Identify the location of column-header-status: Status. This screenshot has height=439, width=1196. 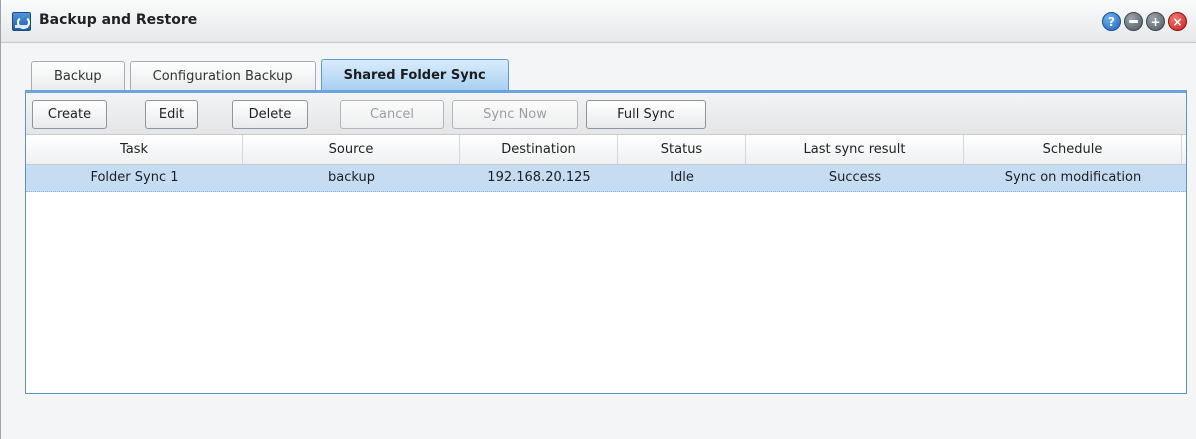
(682, 149).